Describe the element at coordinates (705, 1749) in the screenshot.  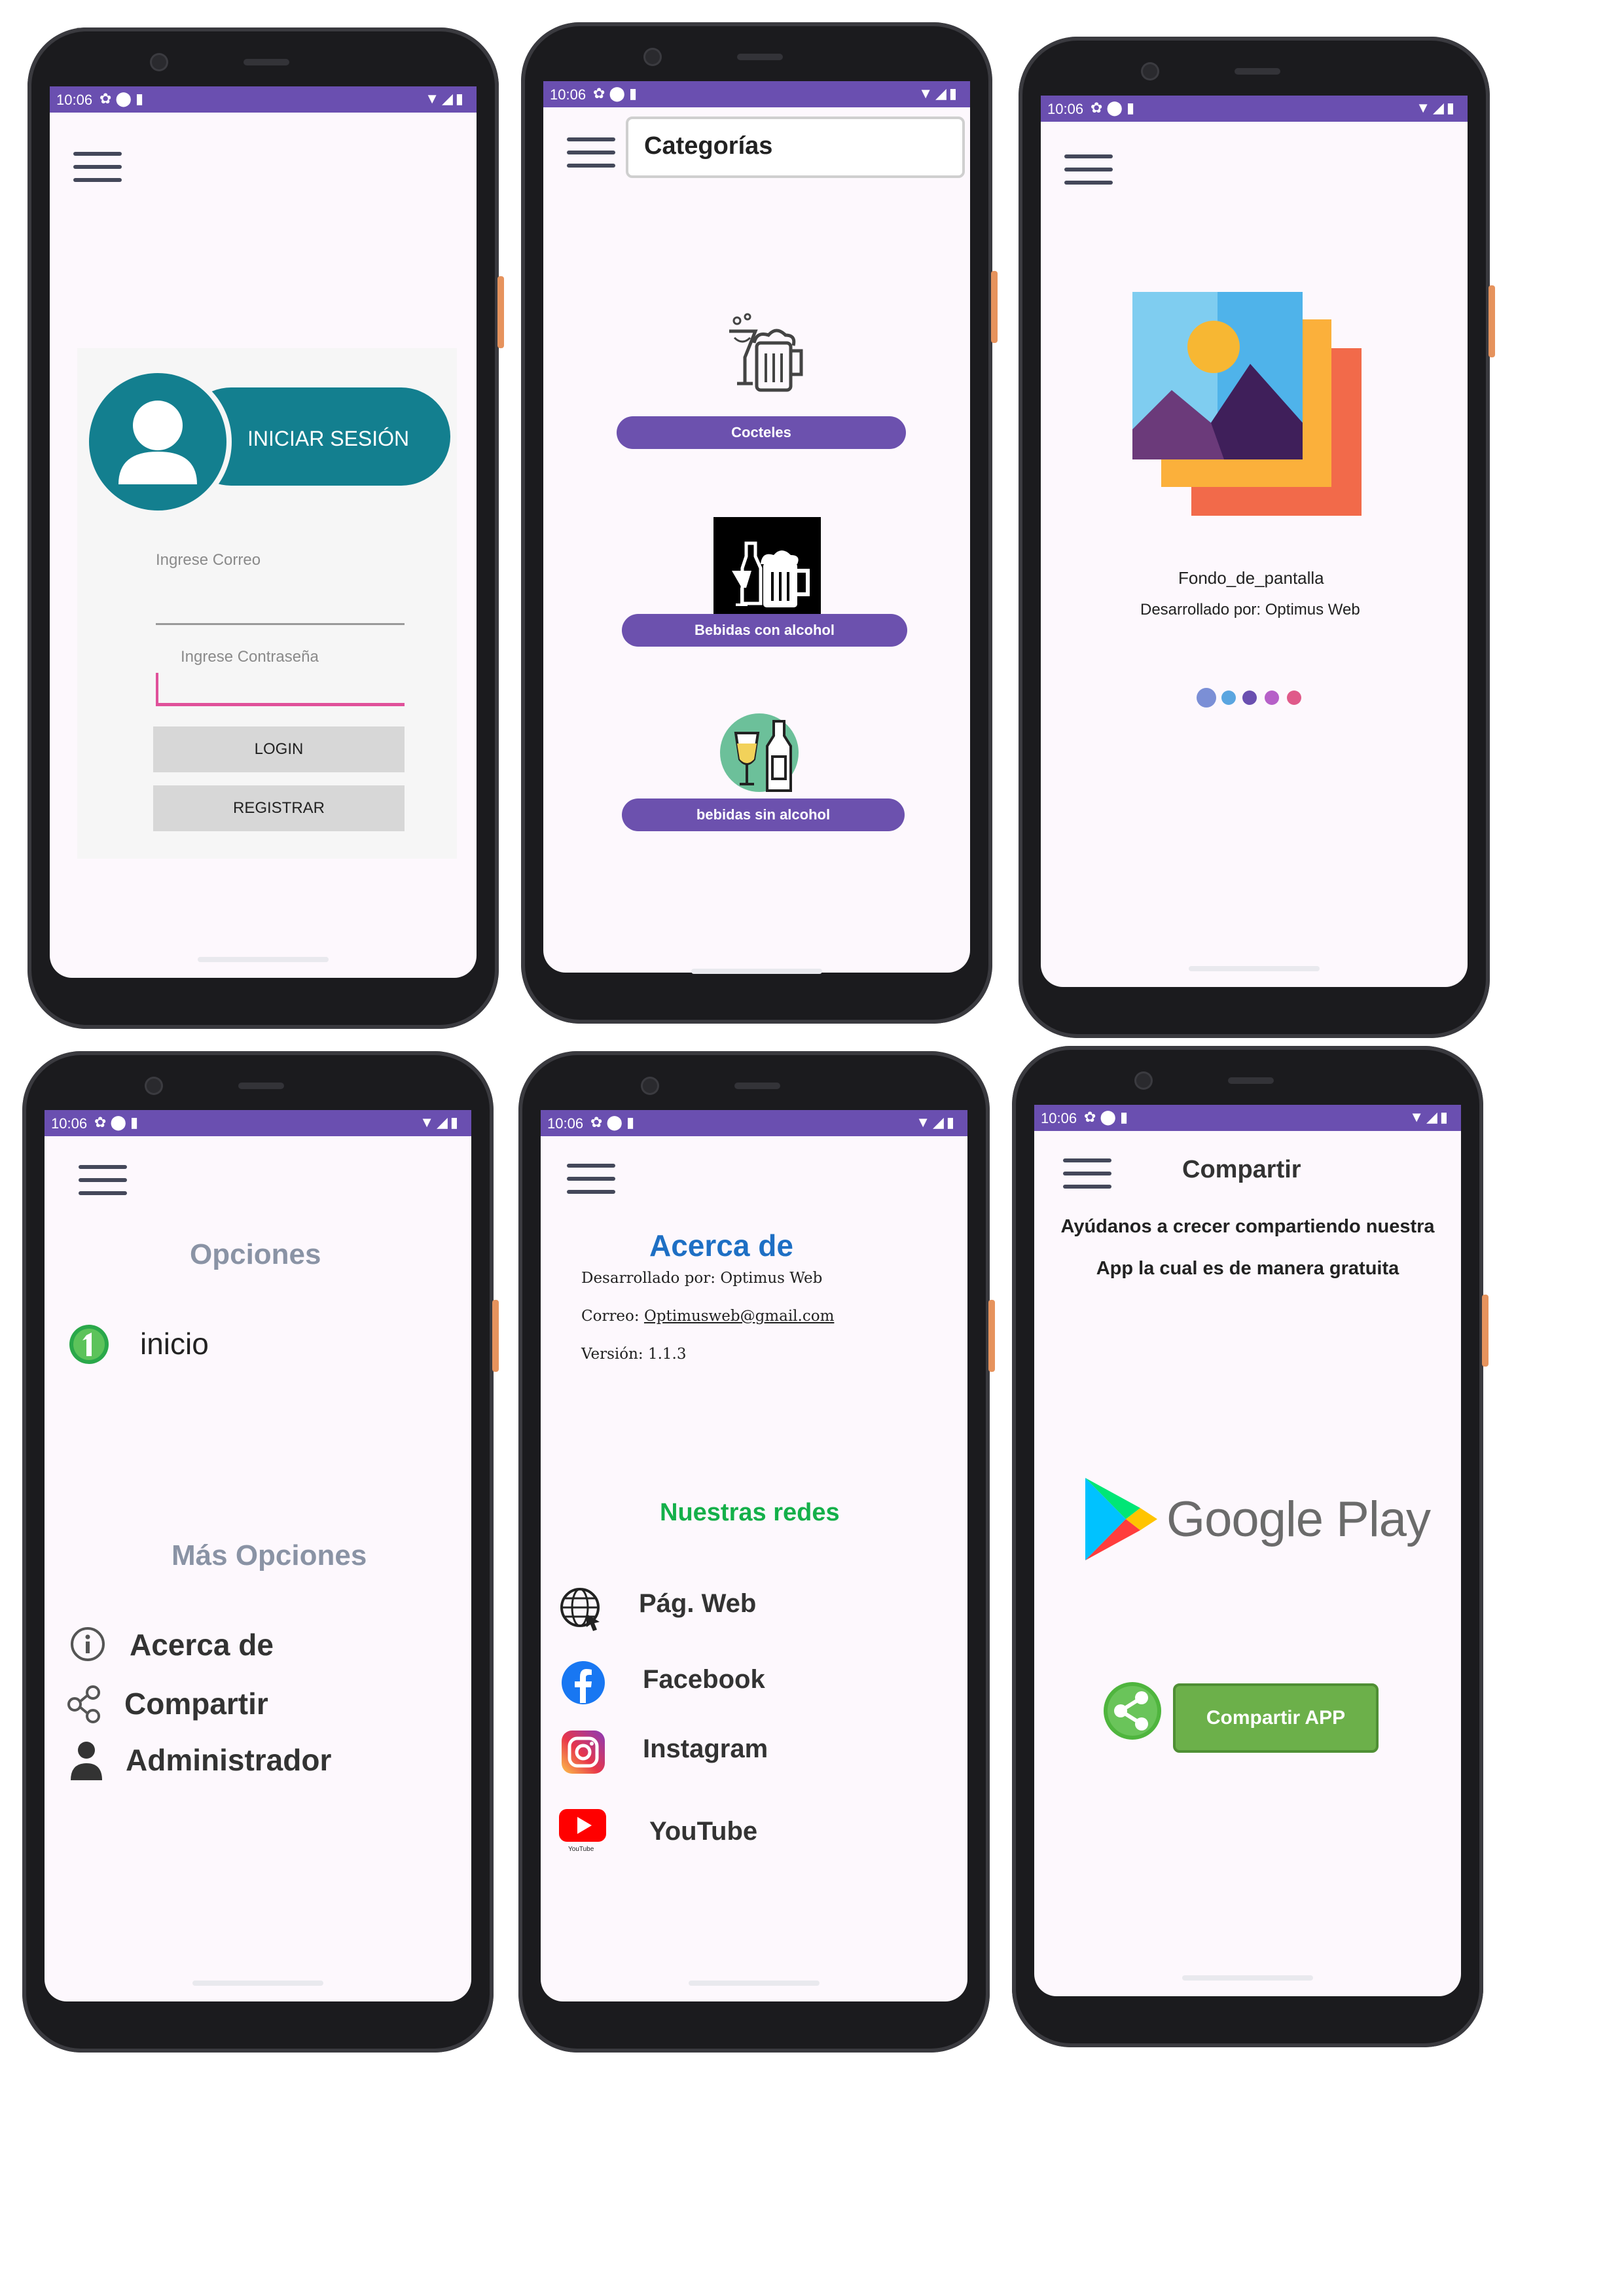
I see `network-instagram-link: Instagram` at that location.